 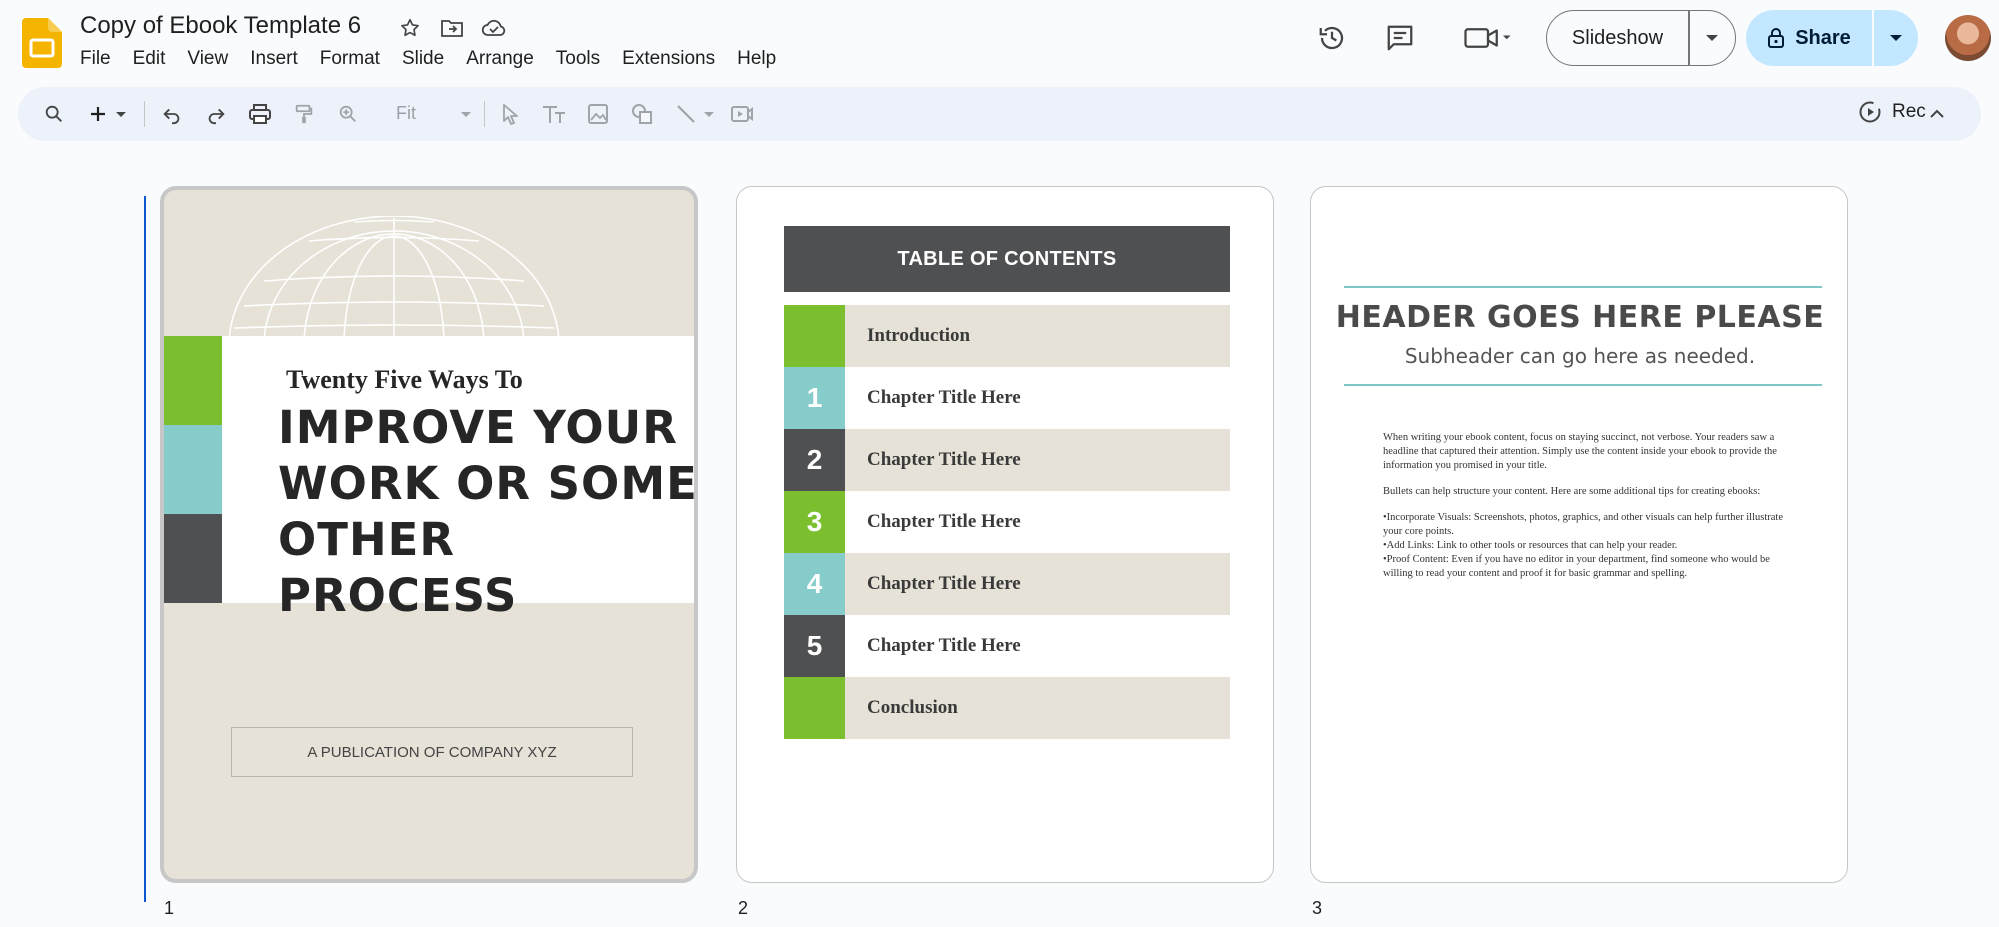 I want to click on text-box-icon, so click(x=554, y=114).